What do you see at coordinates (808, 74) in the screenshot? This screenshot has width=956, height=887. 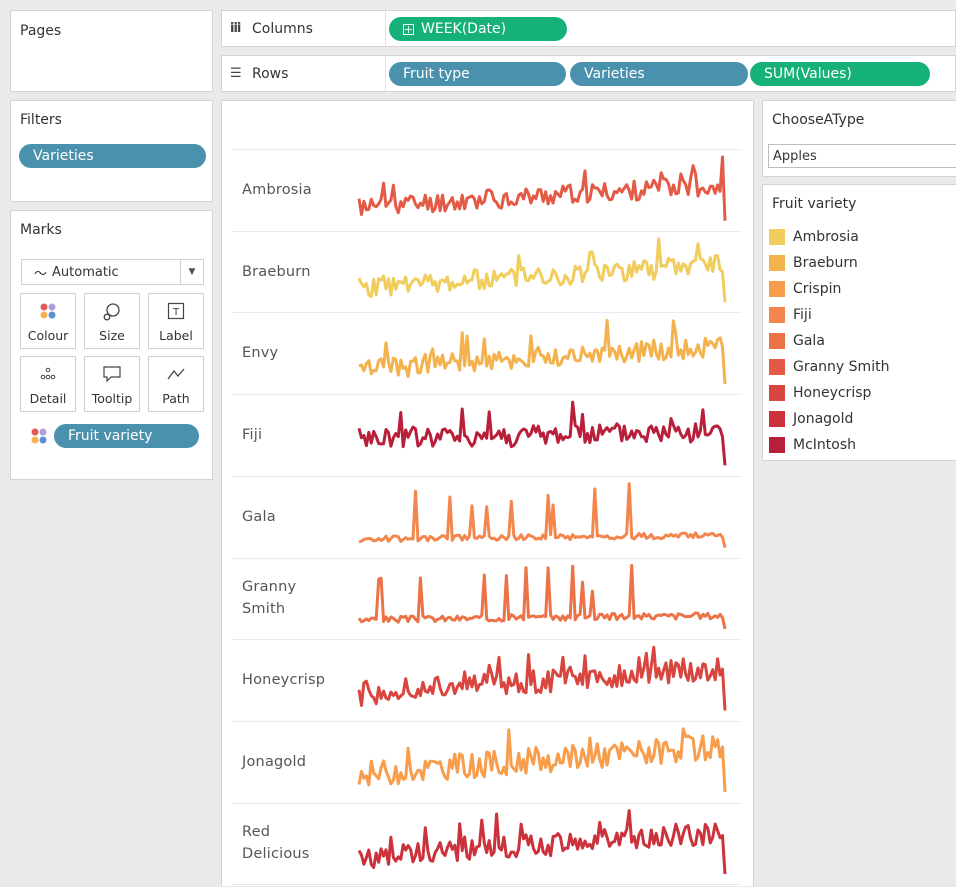 I see `pill-sum-values-label: SUM(Values)` at bounding box center [808, 74].